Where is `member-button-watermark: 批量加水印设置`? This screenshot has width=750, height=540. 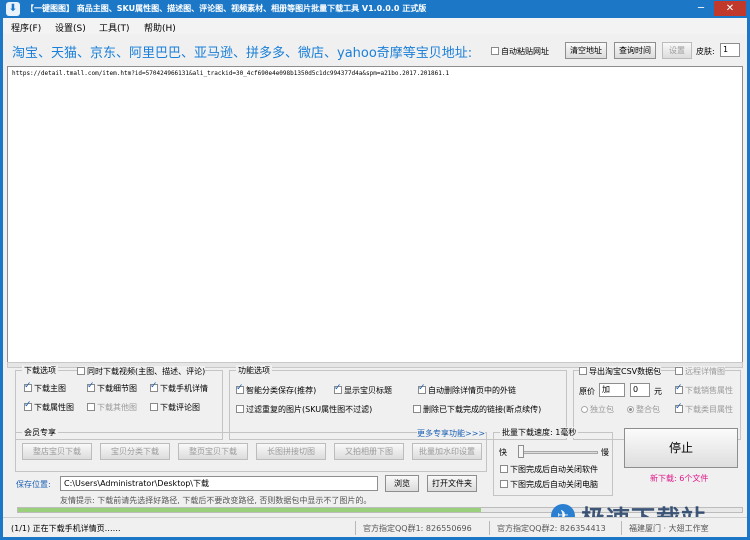
member-button-watermark: 批量加水印设置 is located at coordinates (447, 451).